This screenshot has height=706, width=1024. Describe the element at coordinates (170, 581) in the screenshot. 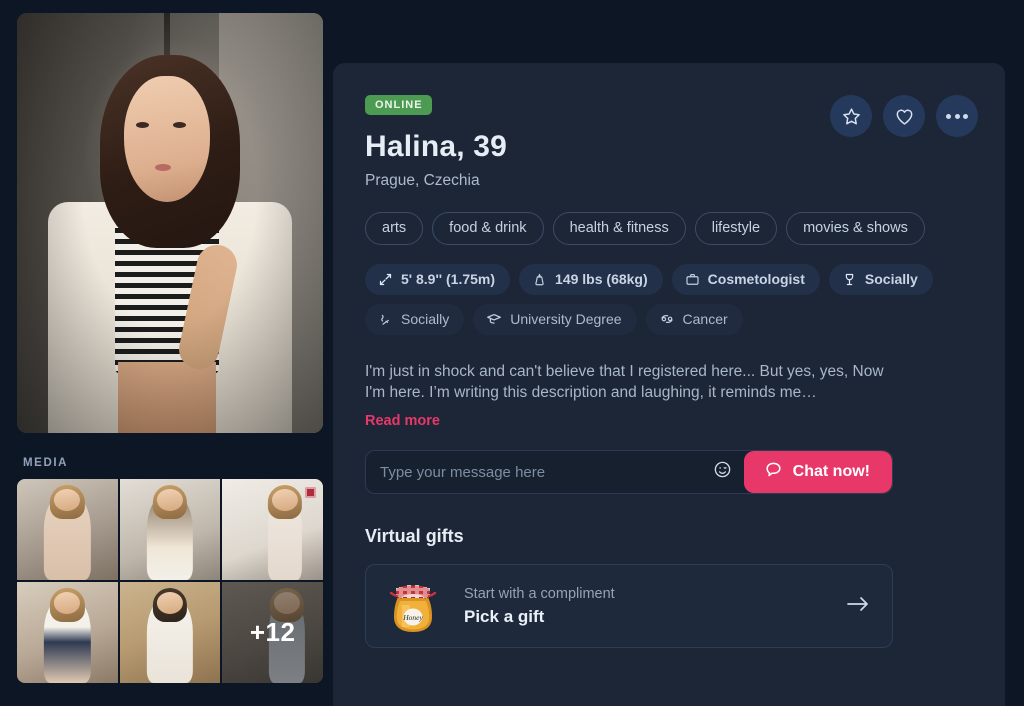

I see `media-grid: +12` at that location.